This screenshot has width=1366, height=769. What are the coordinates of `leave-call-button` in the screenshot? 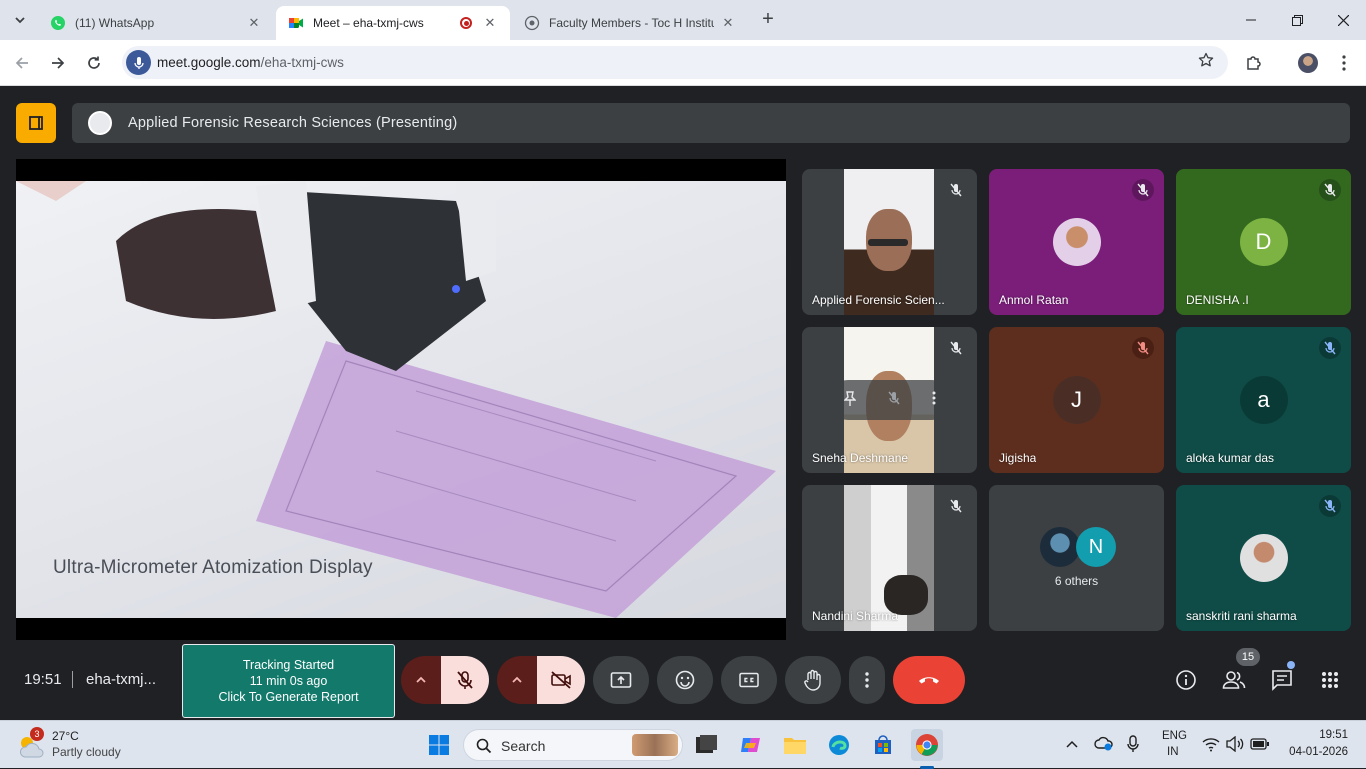 It's located at (929, 680).